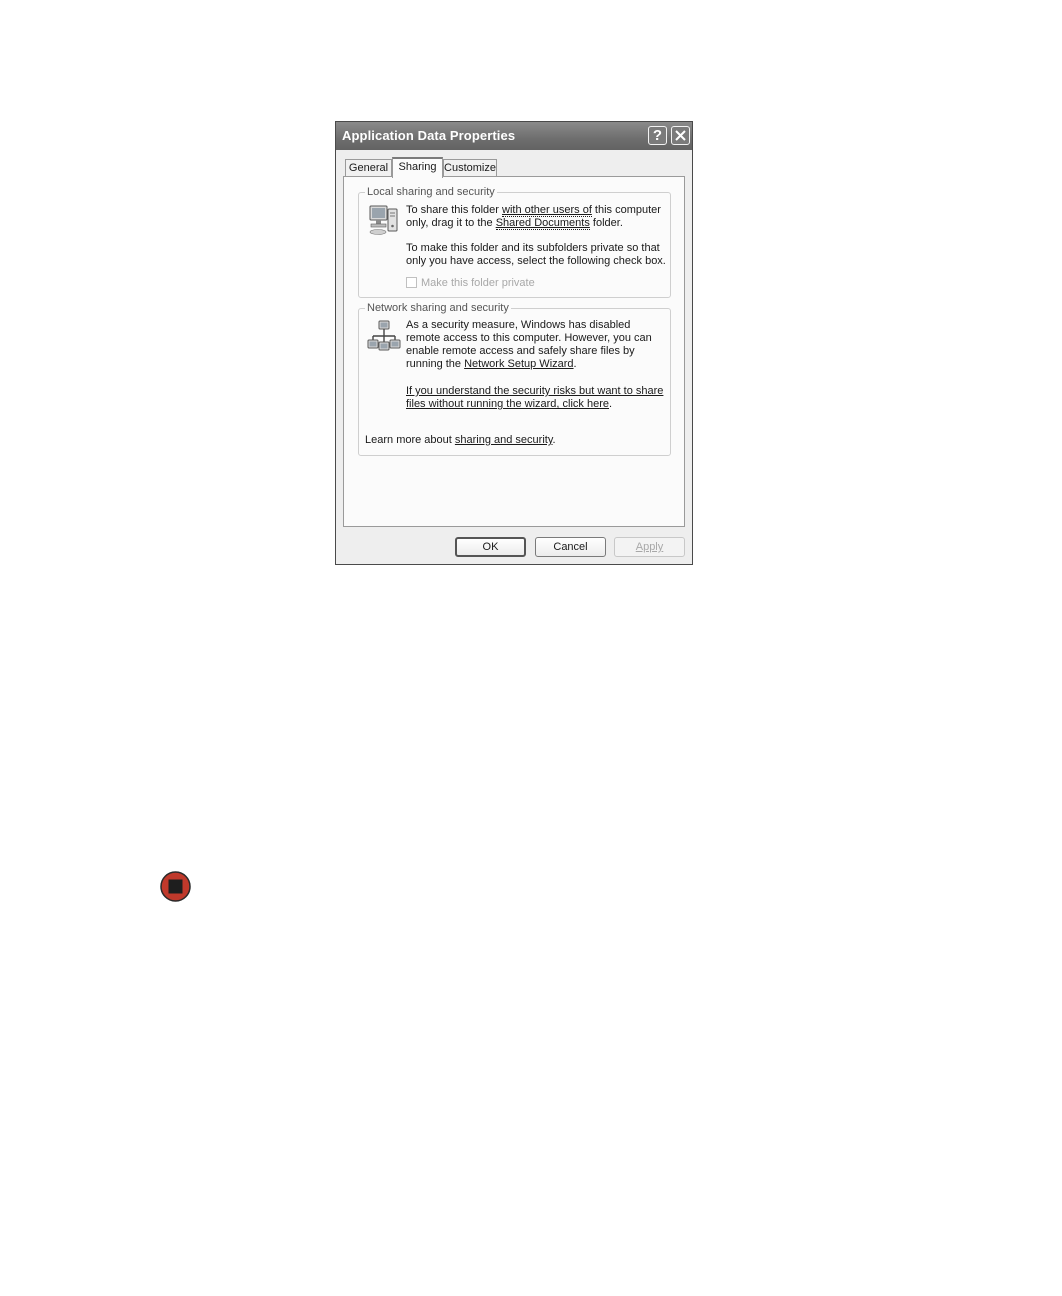 The image size is (1062, 1296). Describe the element at coordinates (429, 135) in the screenshot. I see `window-title: Application Data Properties` at that location.